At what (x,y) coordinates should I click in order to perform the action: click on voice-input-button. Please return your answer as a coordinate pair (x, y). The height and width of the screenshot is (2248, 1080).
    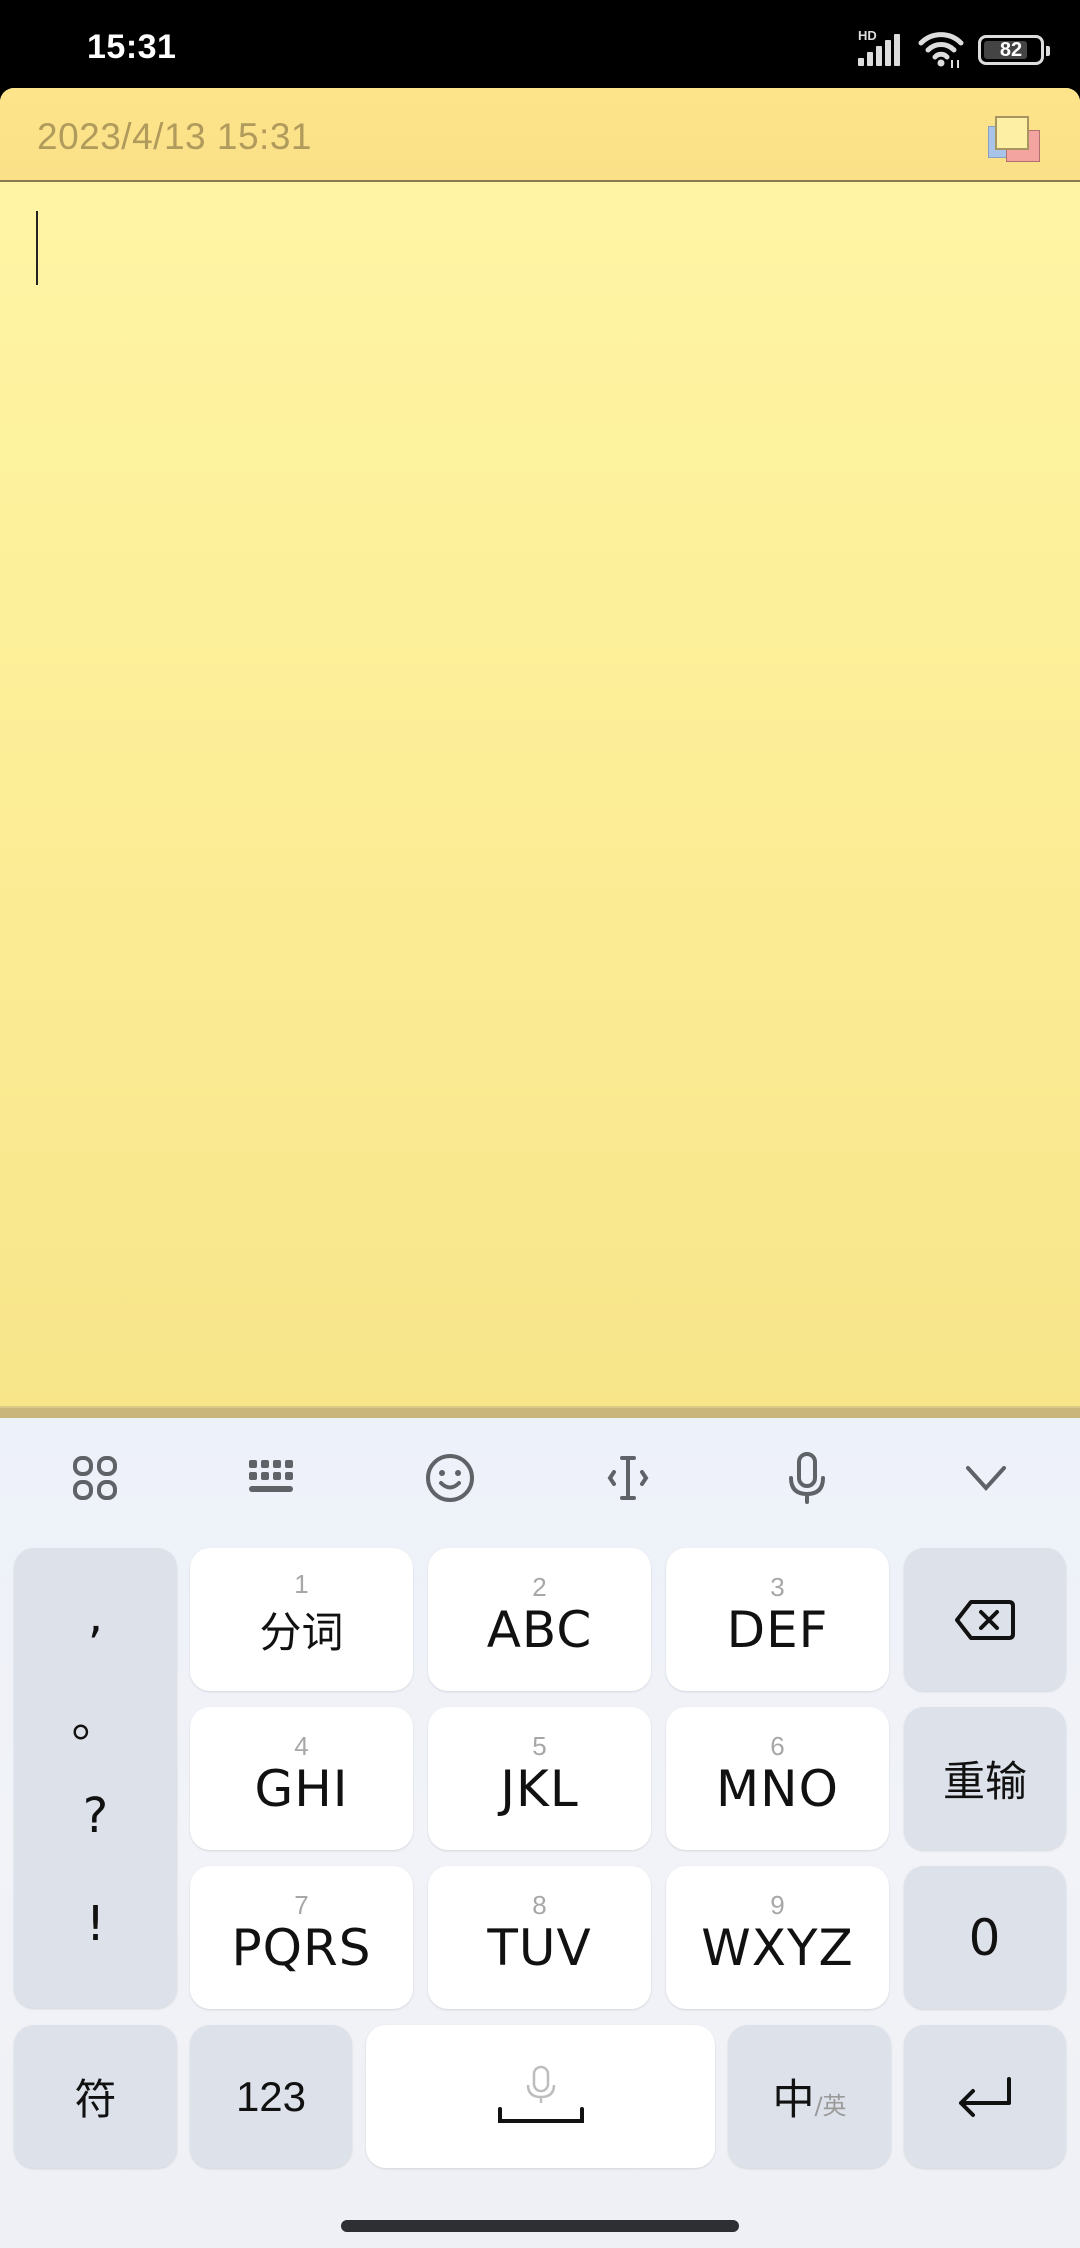
    Looking at the image, I should click on (807, 1478).